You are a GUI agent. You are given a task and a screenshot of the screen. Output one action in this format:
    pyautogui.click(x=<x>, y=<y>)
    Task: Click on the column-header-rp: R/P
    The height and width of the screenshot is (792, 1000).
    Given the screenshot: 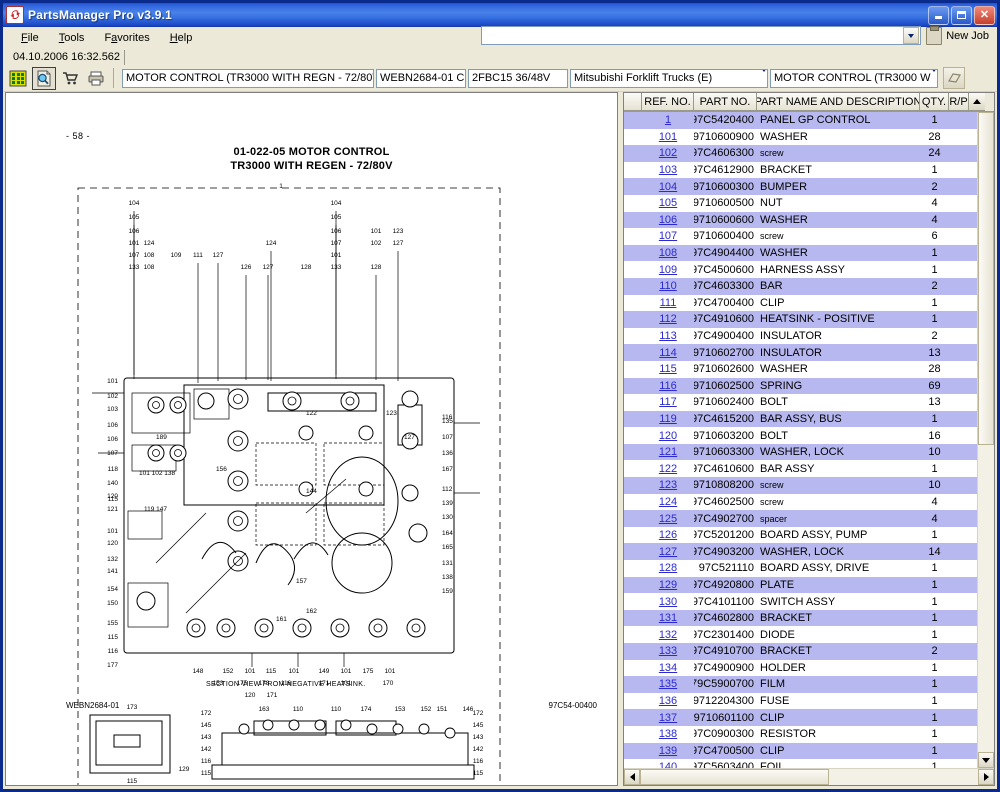 What is the action you would take?
    pyautogui.click(x=959, y=102)
    